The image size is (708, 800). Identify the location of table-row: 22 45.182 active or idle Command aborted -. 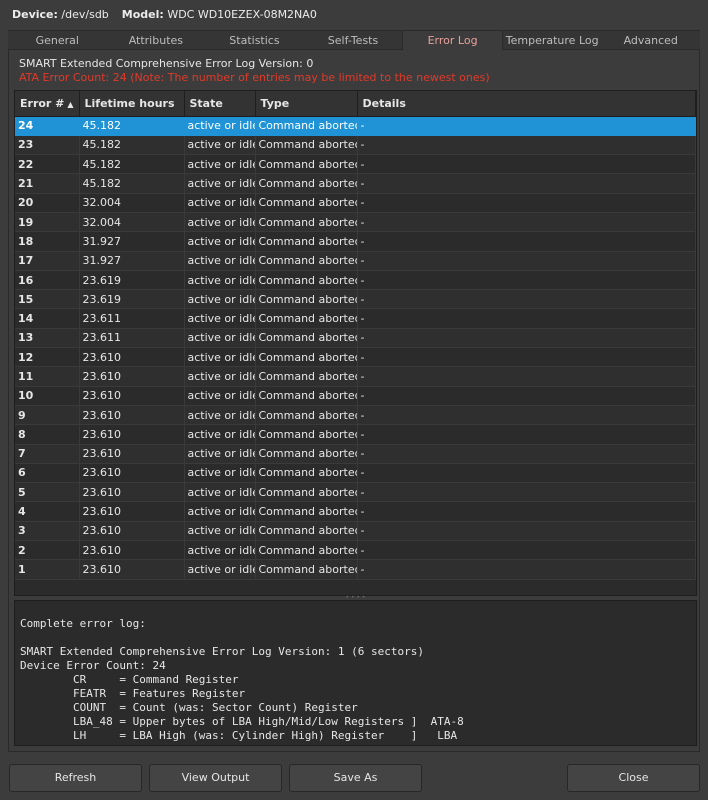
(355, 164).